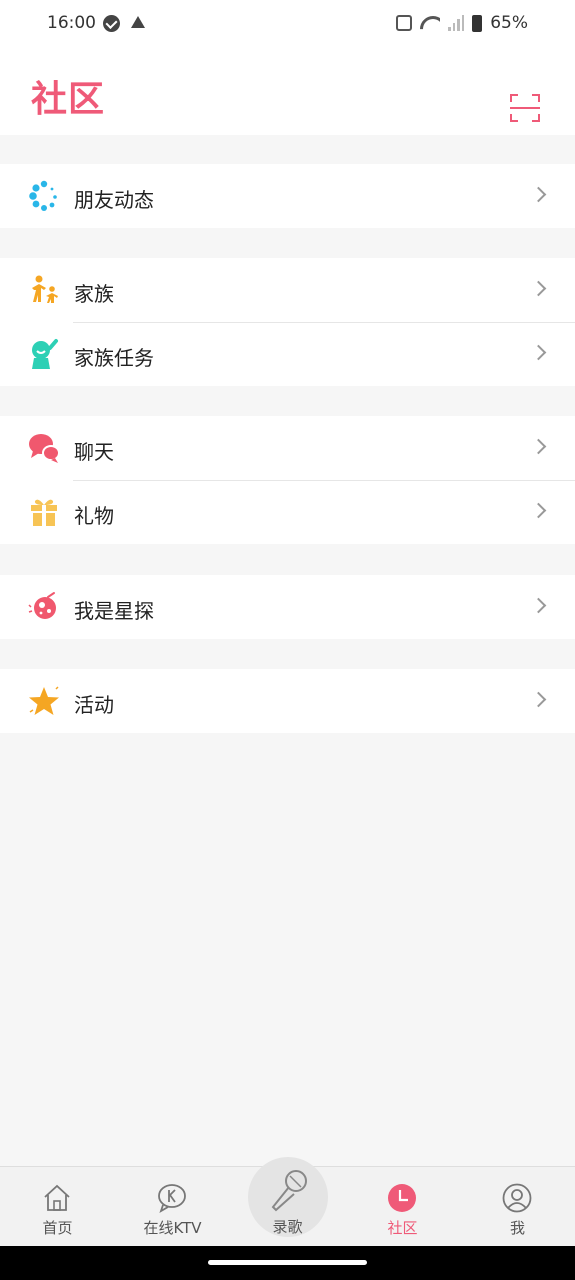  Describe the element at coordinates (45, 289) in the screenshot. I see `family-icon` at that location.